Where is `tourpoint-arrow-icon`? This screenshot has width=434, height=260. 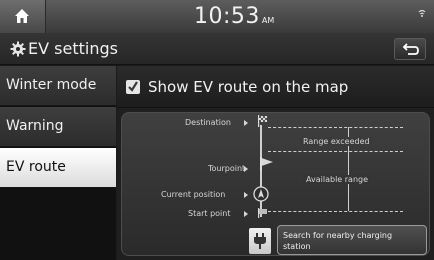
tourpoint-arrow-icon is located at coordinates (246, 169).